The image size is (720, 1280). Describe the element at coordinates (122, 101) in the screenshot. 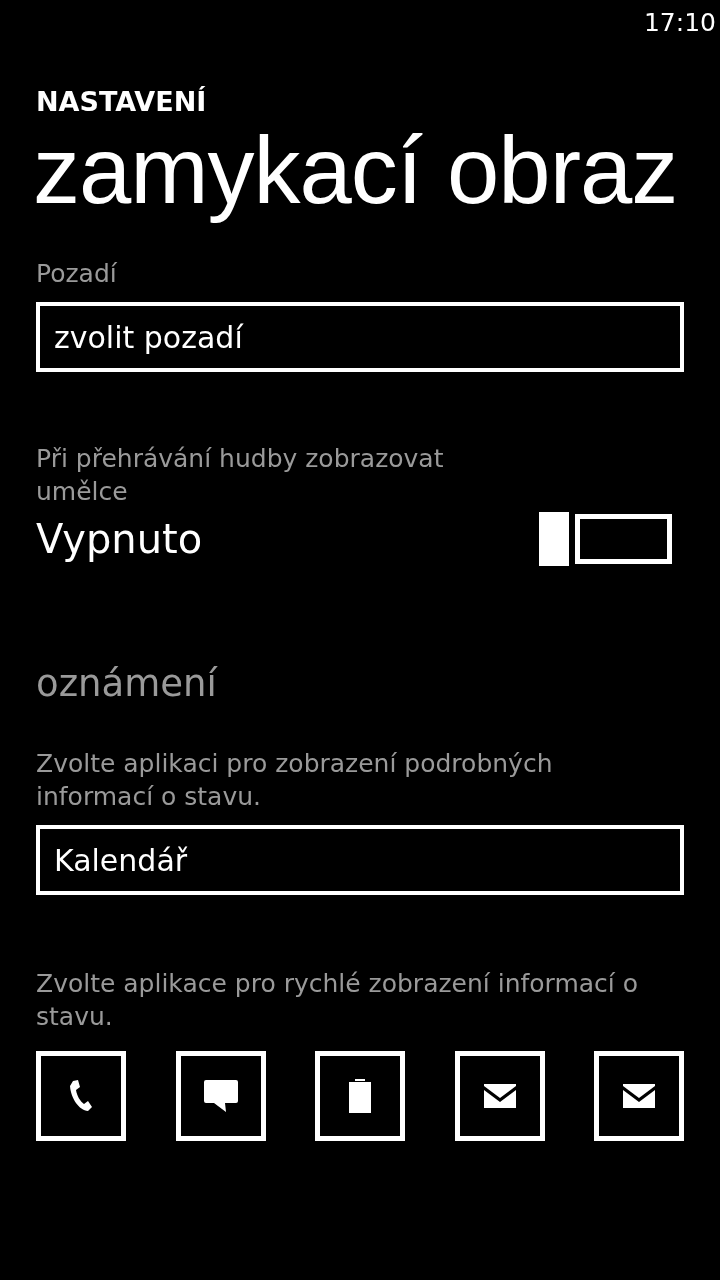

I see `app-title: NASTAVENÍ` at that location.